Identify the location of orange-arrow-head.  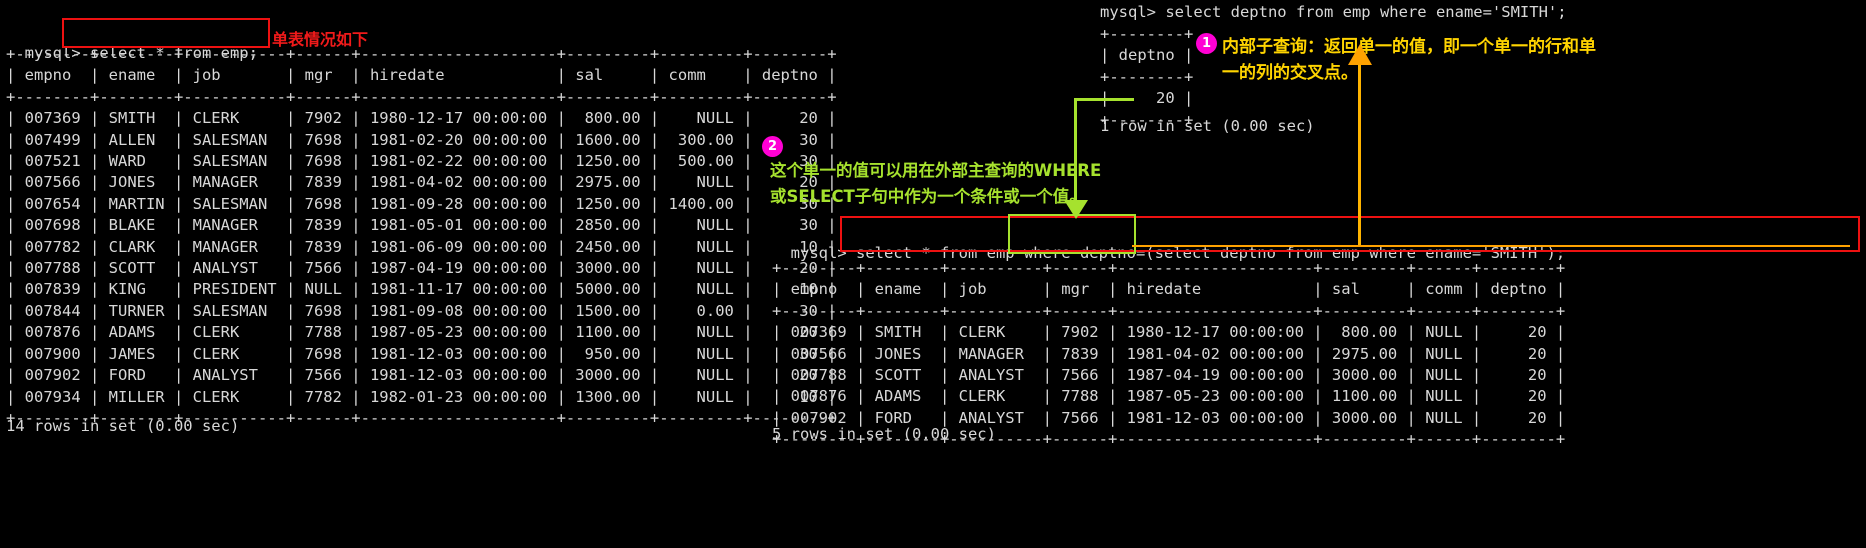
(1360, 54).